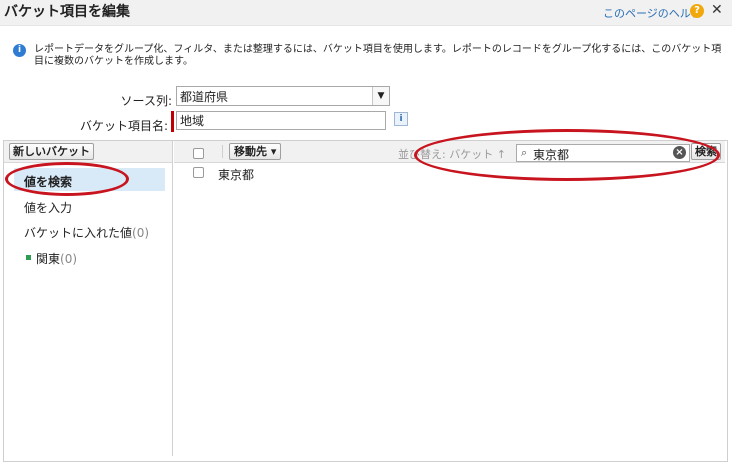 Image resolution: width=732 pixels, height=462 pixels. I want to click on required-indicator, so click(172, 121).